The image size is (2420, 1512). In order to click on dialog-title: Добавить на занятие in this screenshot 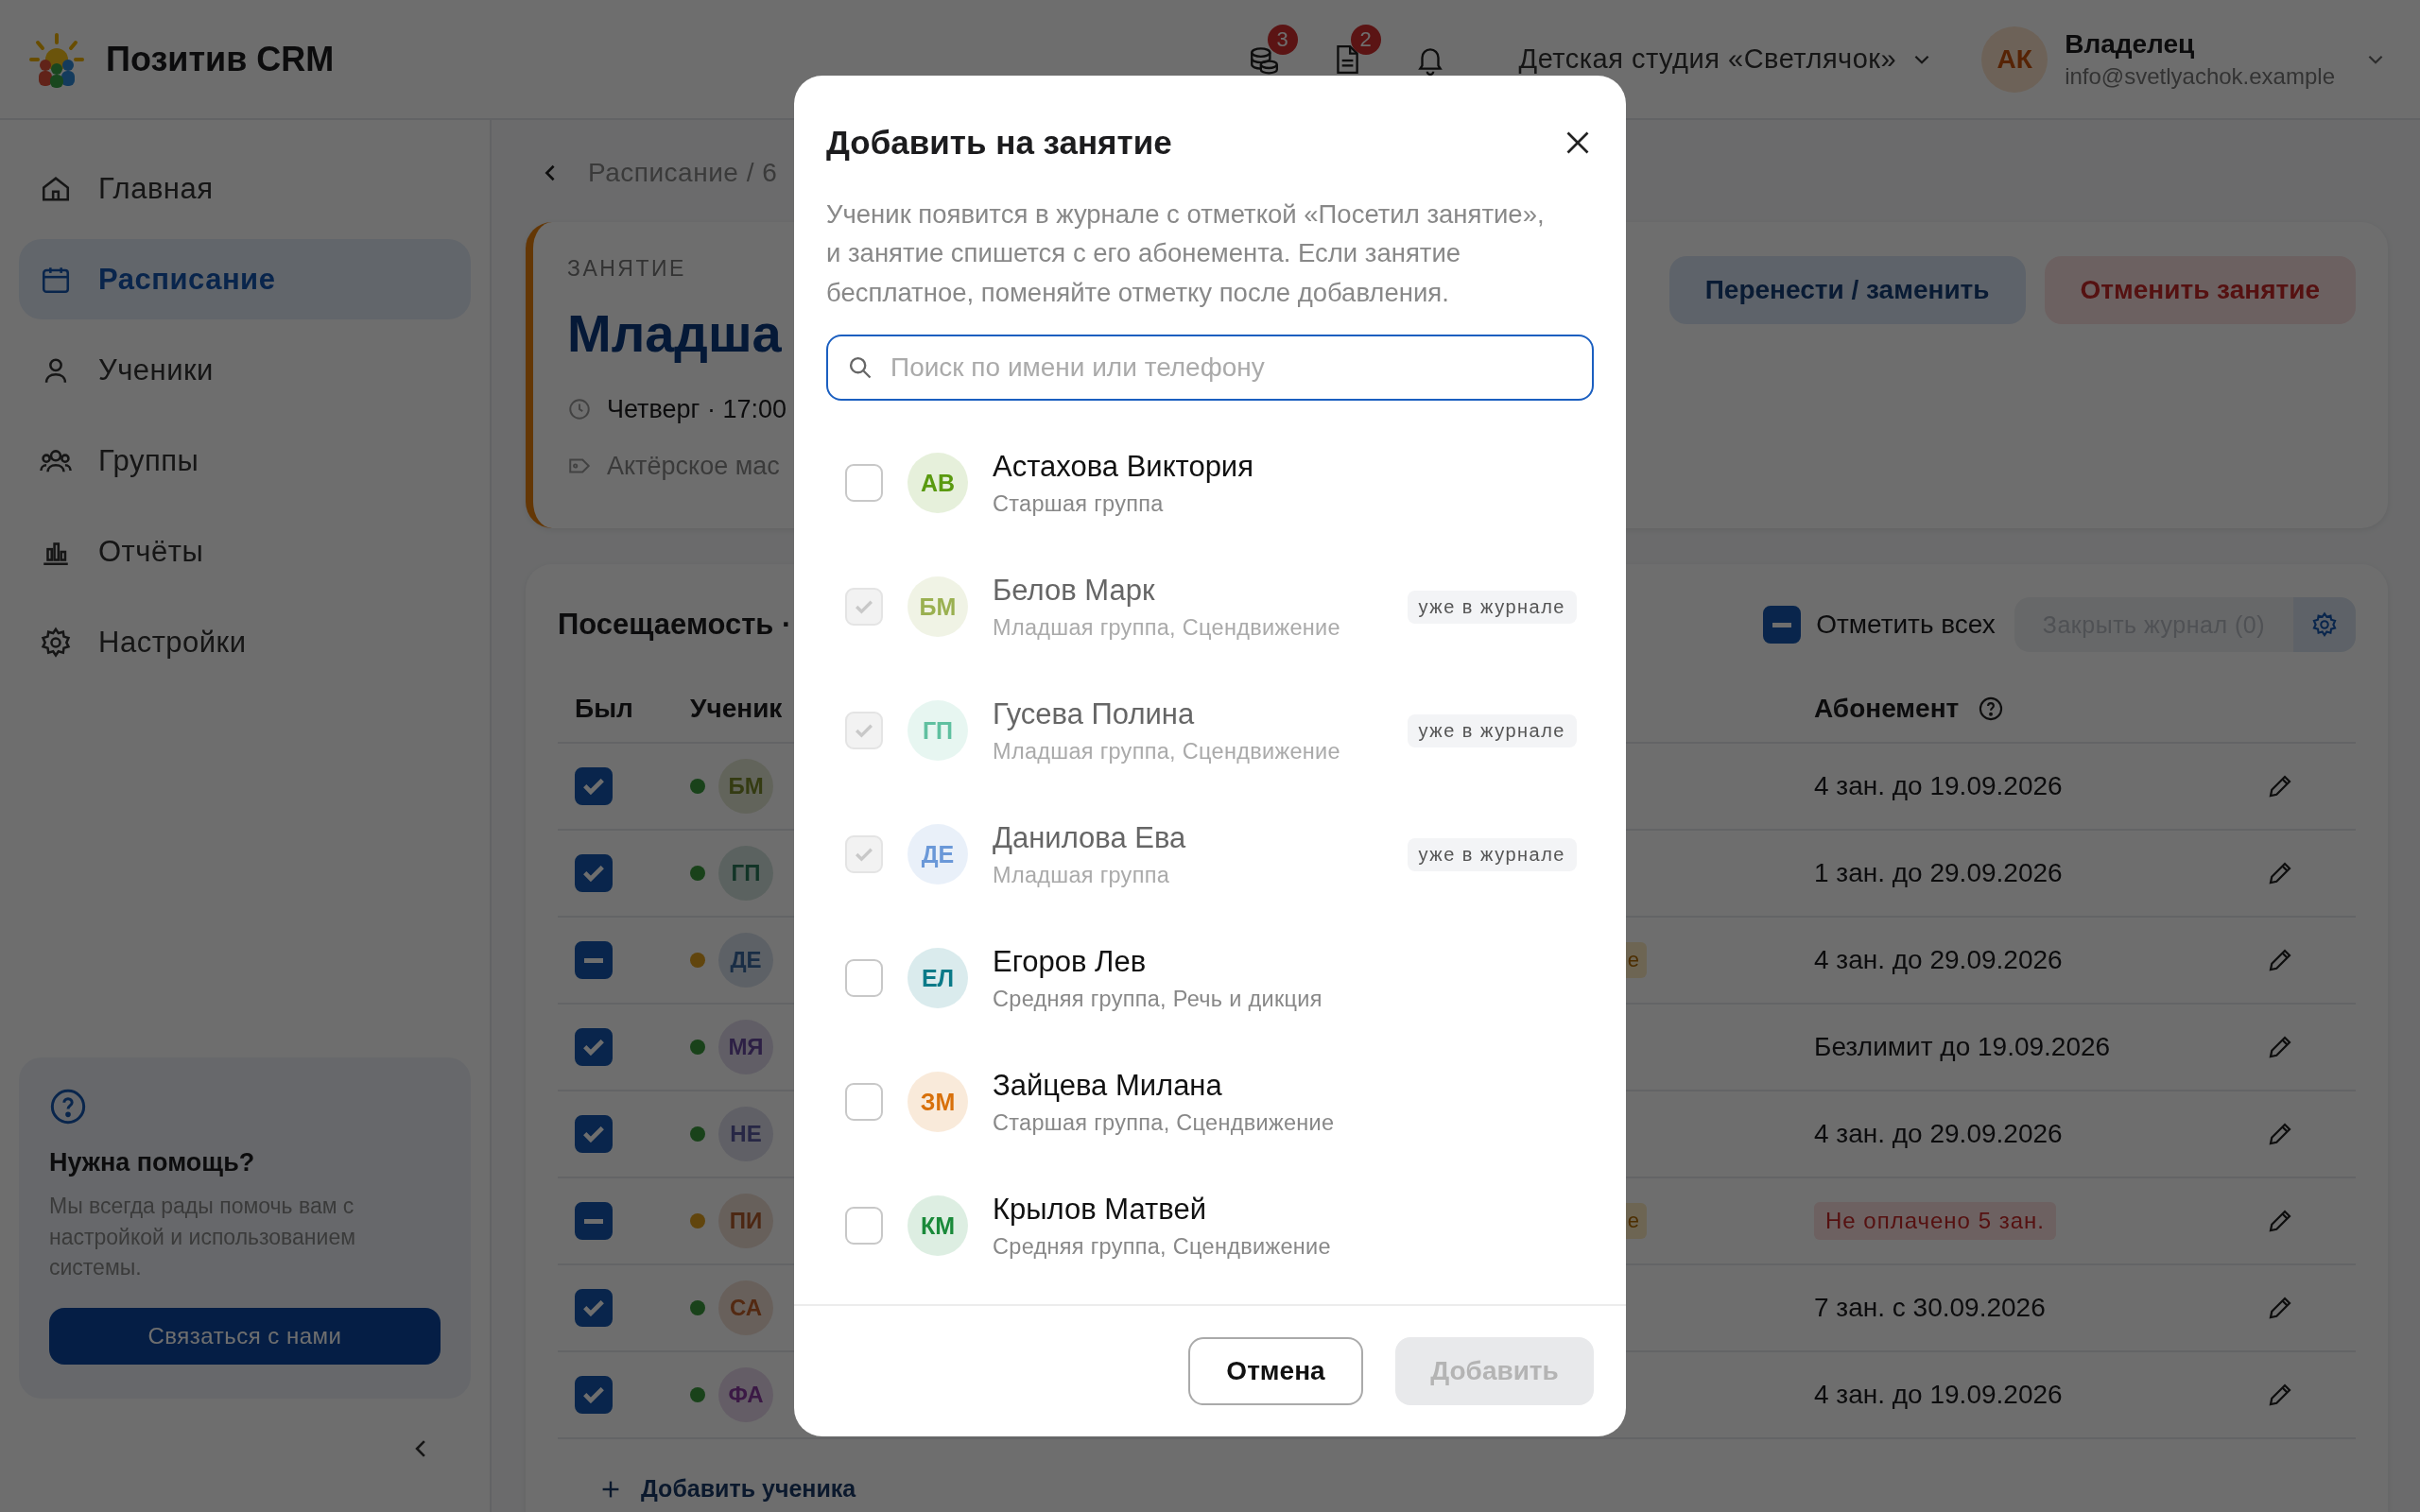, I will do `click(999, 143)`.